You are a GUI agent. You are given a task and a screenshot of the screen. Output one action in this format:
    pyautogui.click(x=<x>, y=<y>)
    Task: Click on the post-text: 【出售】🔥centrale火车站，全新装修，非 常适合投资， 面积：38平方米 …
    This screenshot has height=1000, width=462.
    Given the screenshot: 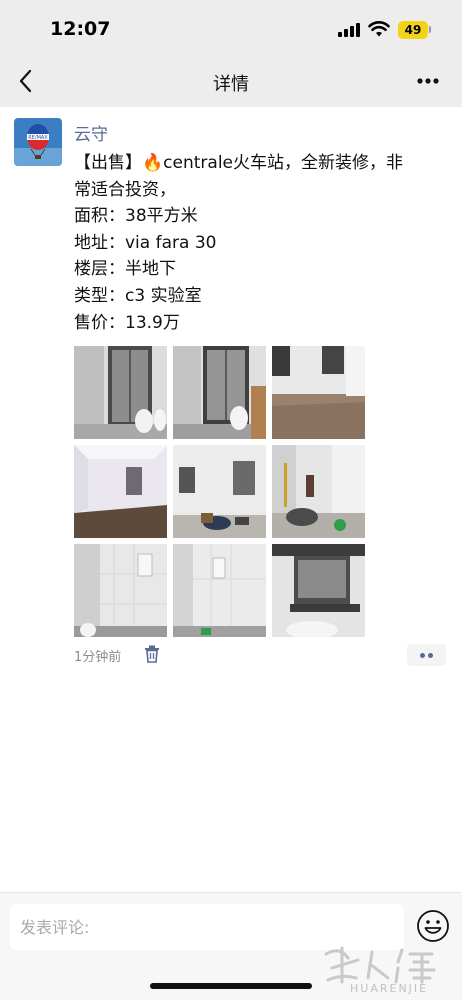 What is the action you would take?
    pyautogui.click(x=260, y=243)
    